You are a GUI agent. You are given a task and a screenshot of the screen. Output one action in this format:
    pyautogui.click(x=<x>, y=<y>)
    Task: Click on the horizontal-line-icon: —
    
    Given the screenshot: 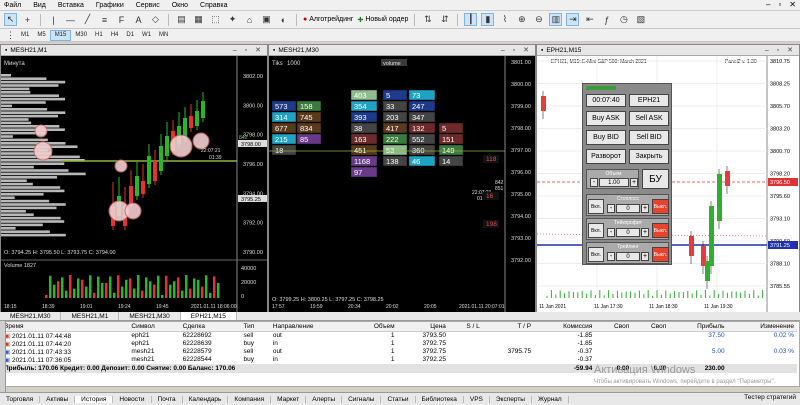 What is the action you would take?
    pyautogui.click(x=70, y=19)
    